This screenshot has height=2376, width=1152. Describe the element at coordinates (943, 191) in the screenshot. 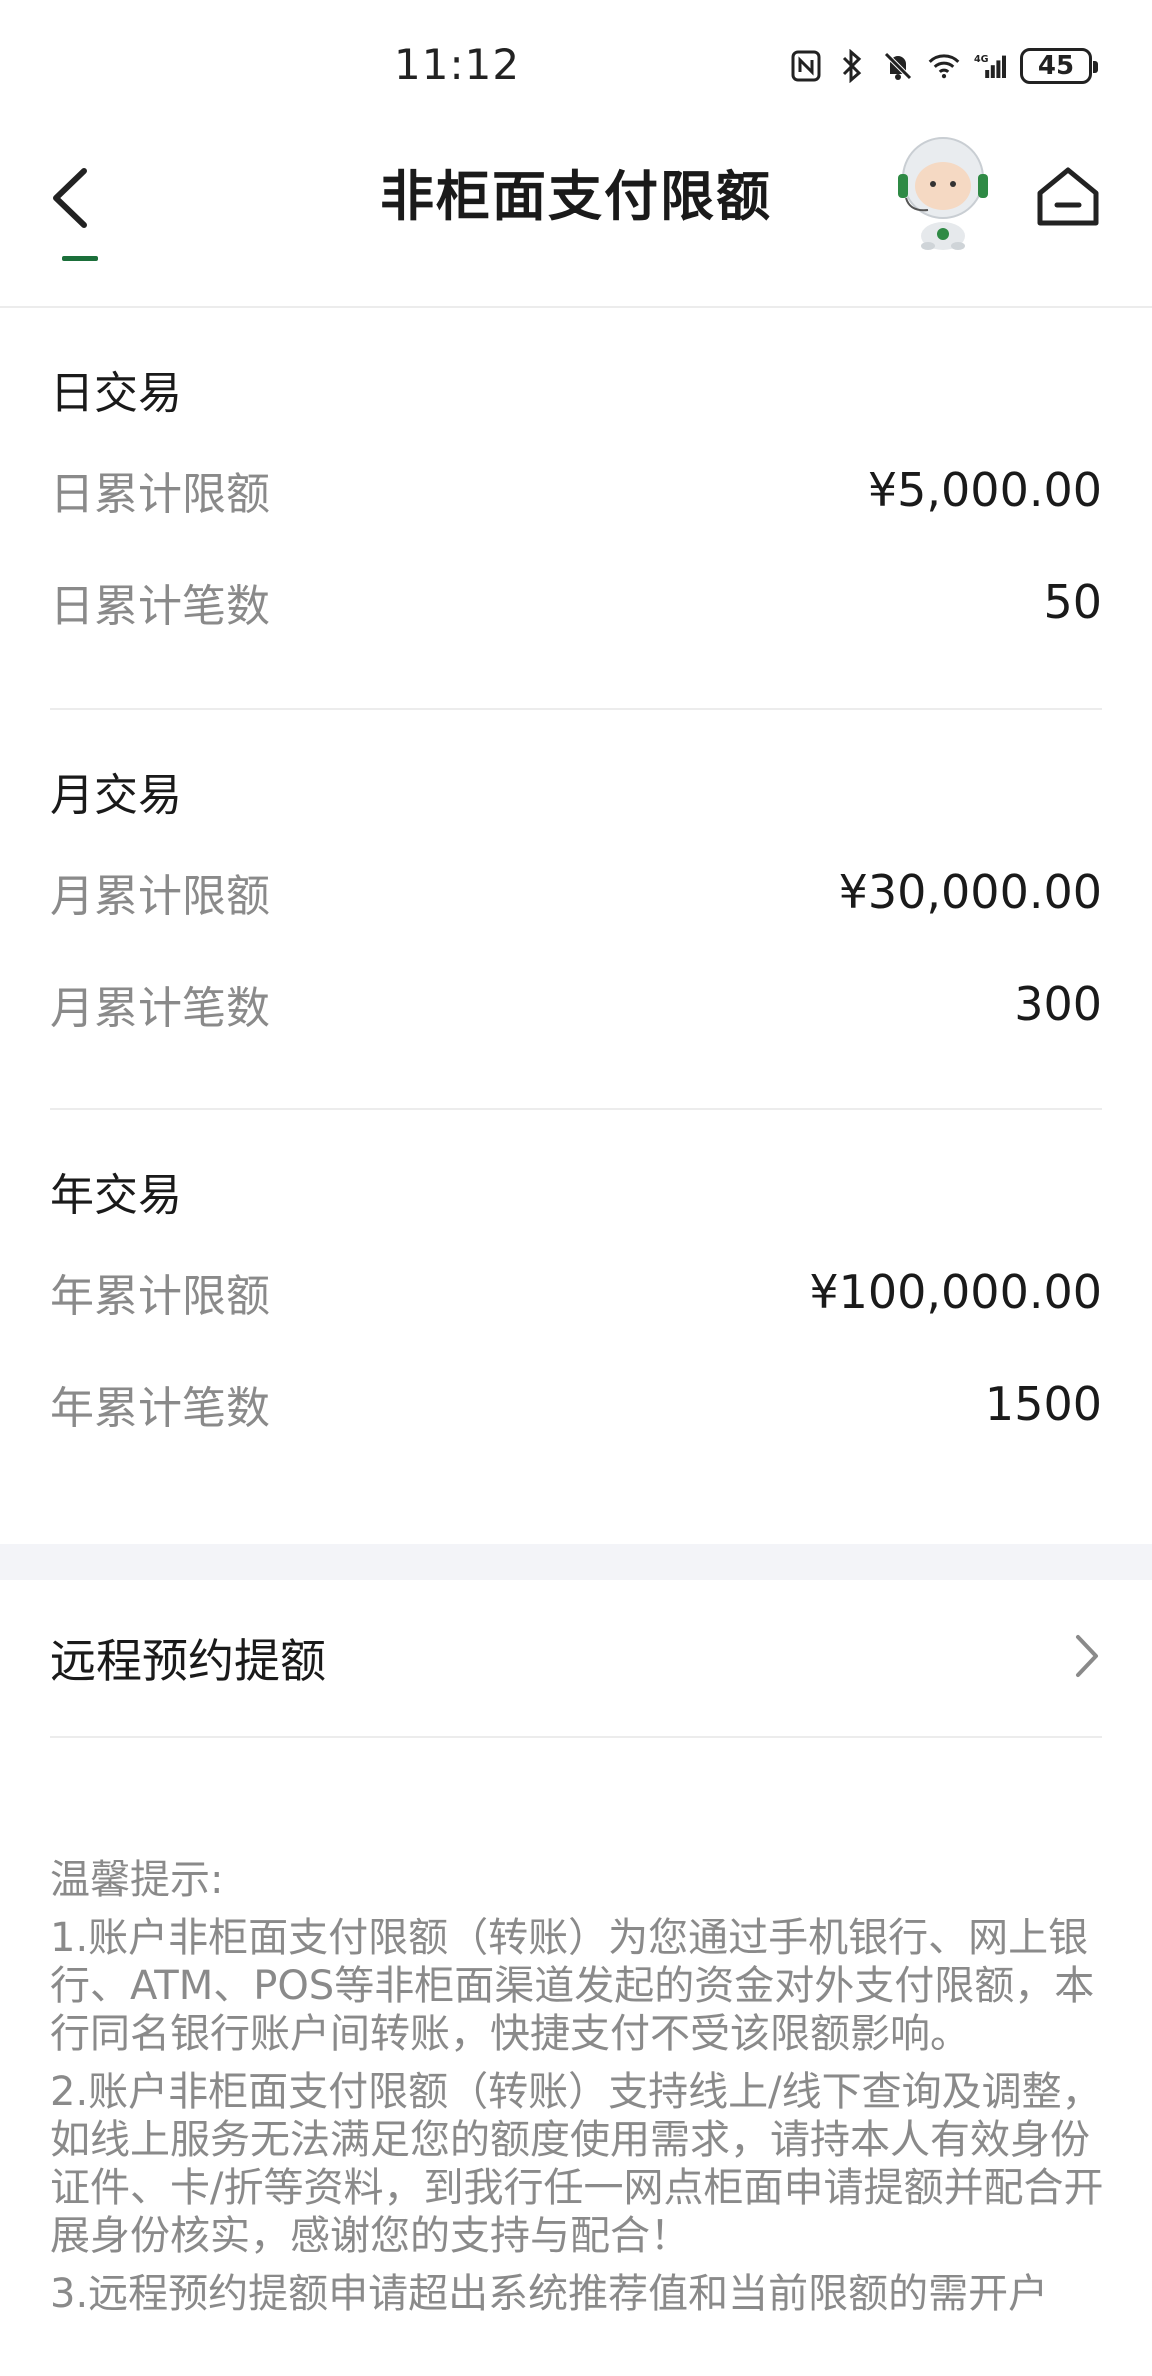

I see `robot-assistant-icon` at that location.